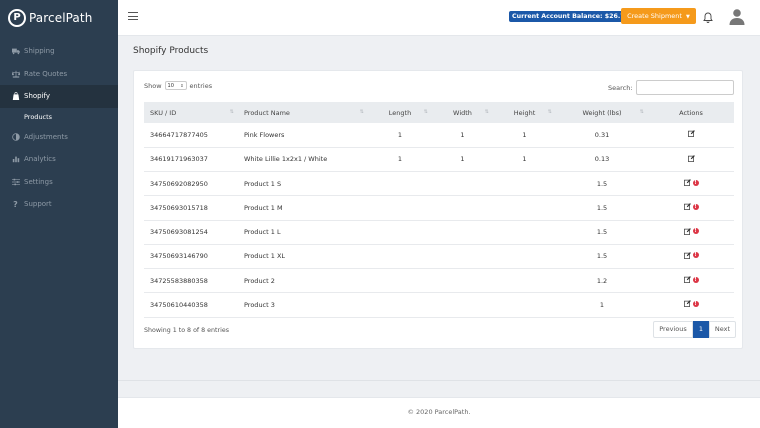 This screenshot has width=760, height=428. Describe the element at coordinates (59, 18) in the screenshot. I see `logo: P ParcelPath` at that location.